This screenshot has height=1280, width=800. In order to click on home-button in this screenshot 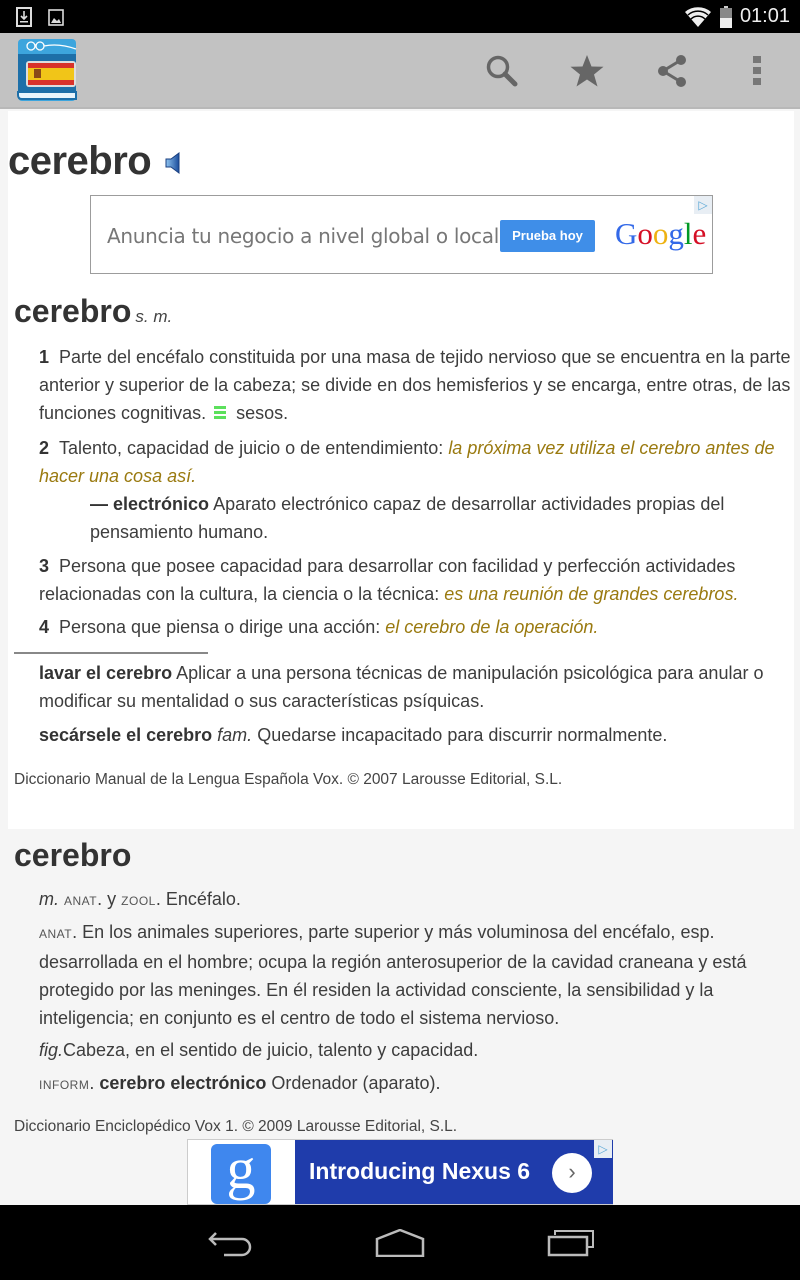, I will do `click(400, 1243)`.